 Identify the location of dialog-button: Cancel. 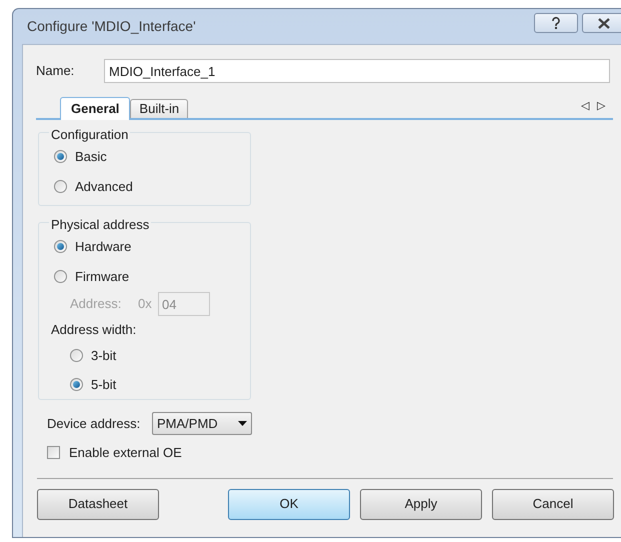
(553, 504).